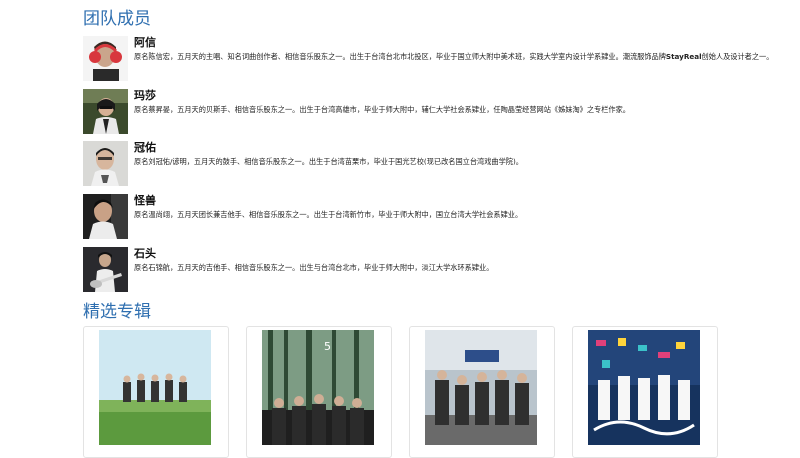 Image resolution: width=800 pixels, height=458 pixels. I want to click on member-name: 冠佑, so click(145, 147).